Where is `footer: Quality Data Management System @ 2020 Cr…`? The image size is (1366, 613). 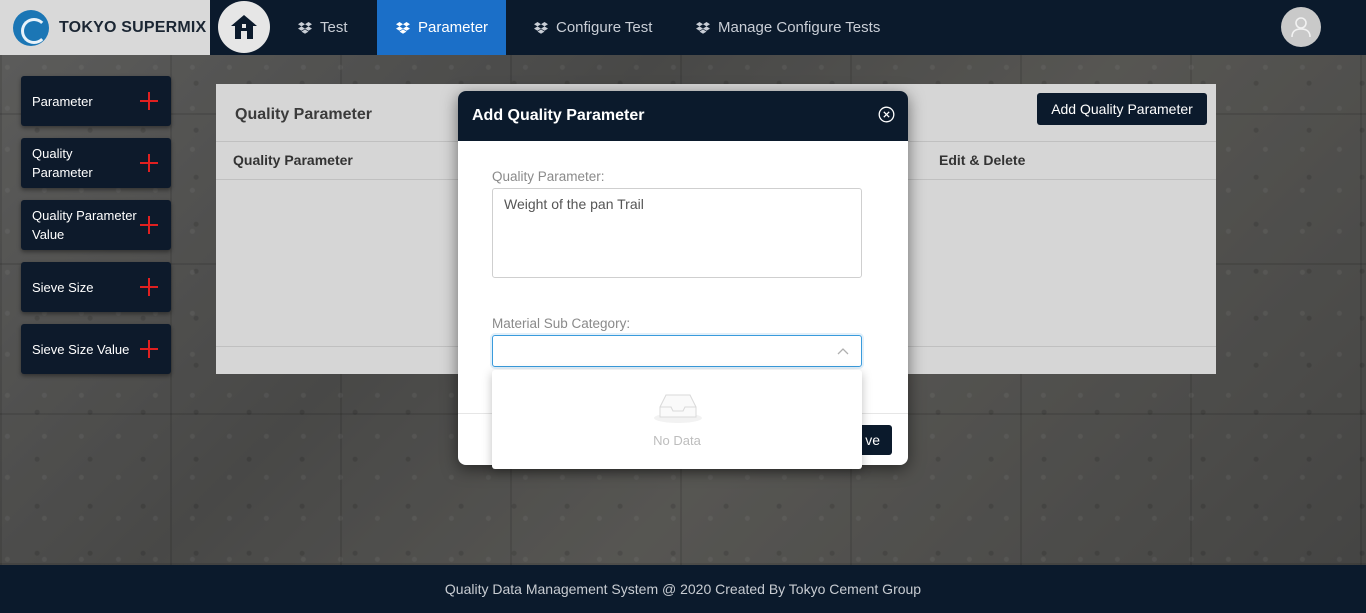
footer: Quality Data Management System @ 2020 Cr… is located at coordinates (683, 589).